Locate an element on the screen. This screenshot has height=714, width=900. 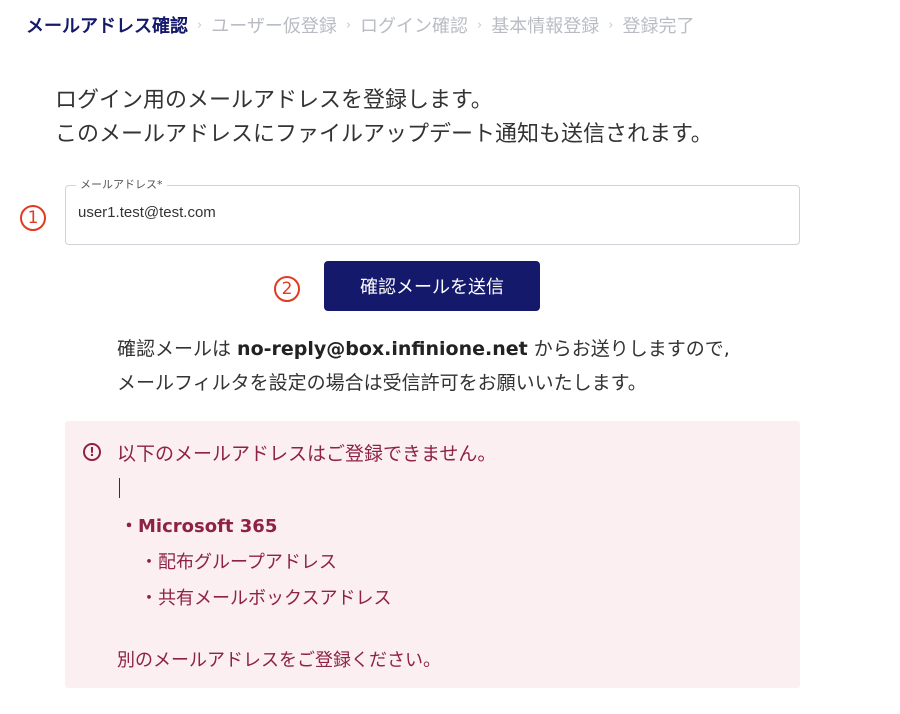
step-marker-1: 1 is located at coordinates (33, 216).